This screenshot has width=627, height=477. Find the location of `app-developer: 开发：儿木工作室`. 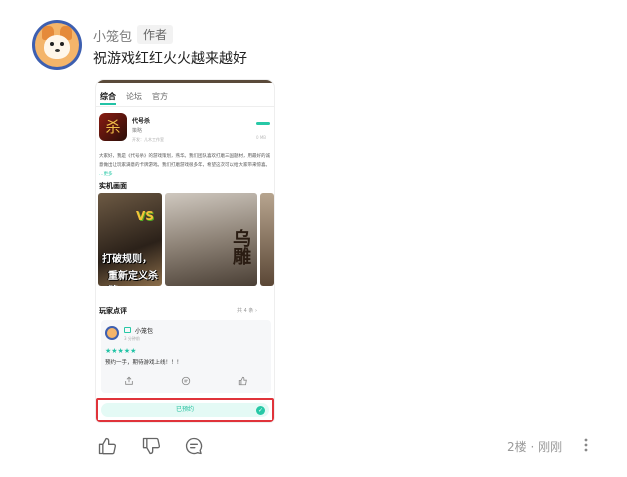

app-developer: 开发：儿木工作室 is located at coordinates (148, 139).